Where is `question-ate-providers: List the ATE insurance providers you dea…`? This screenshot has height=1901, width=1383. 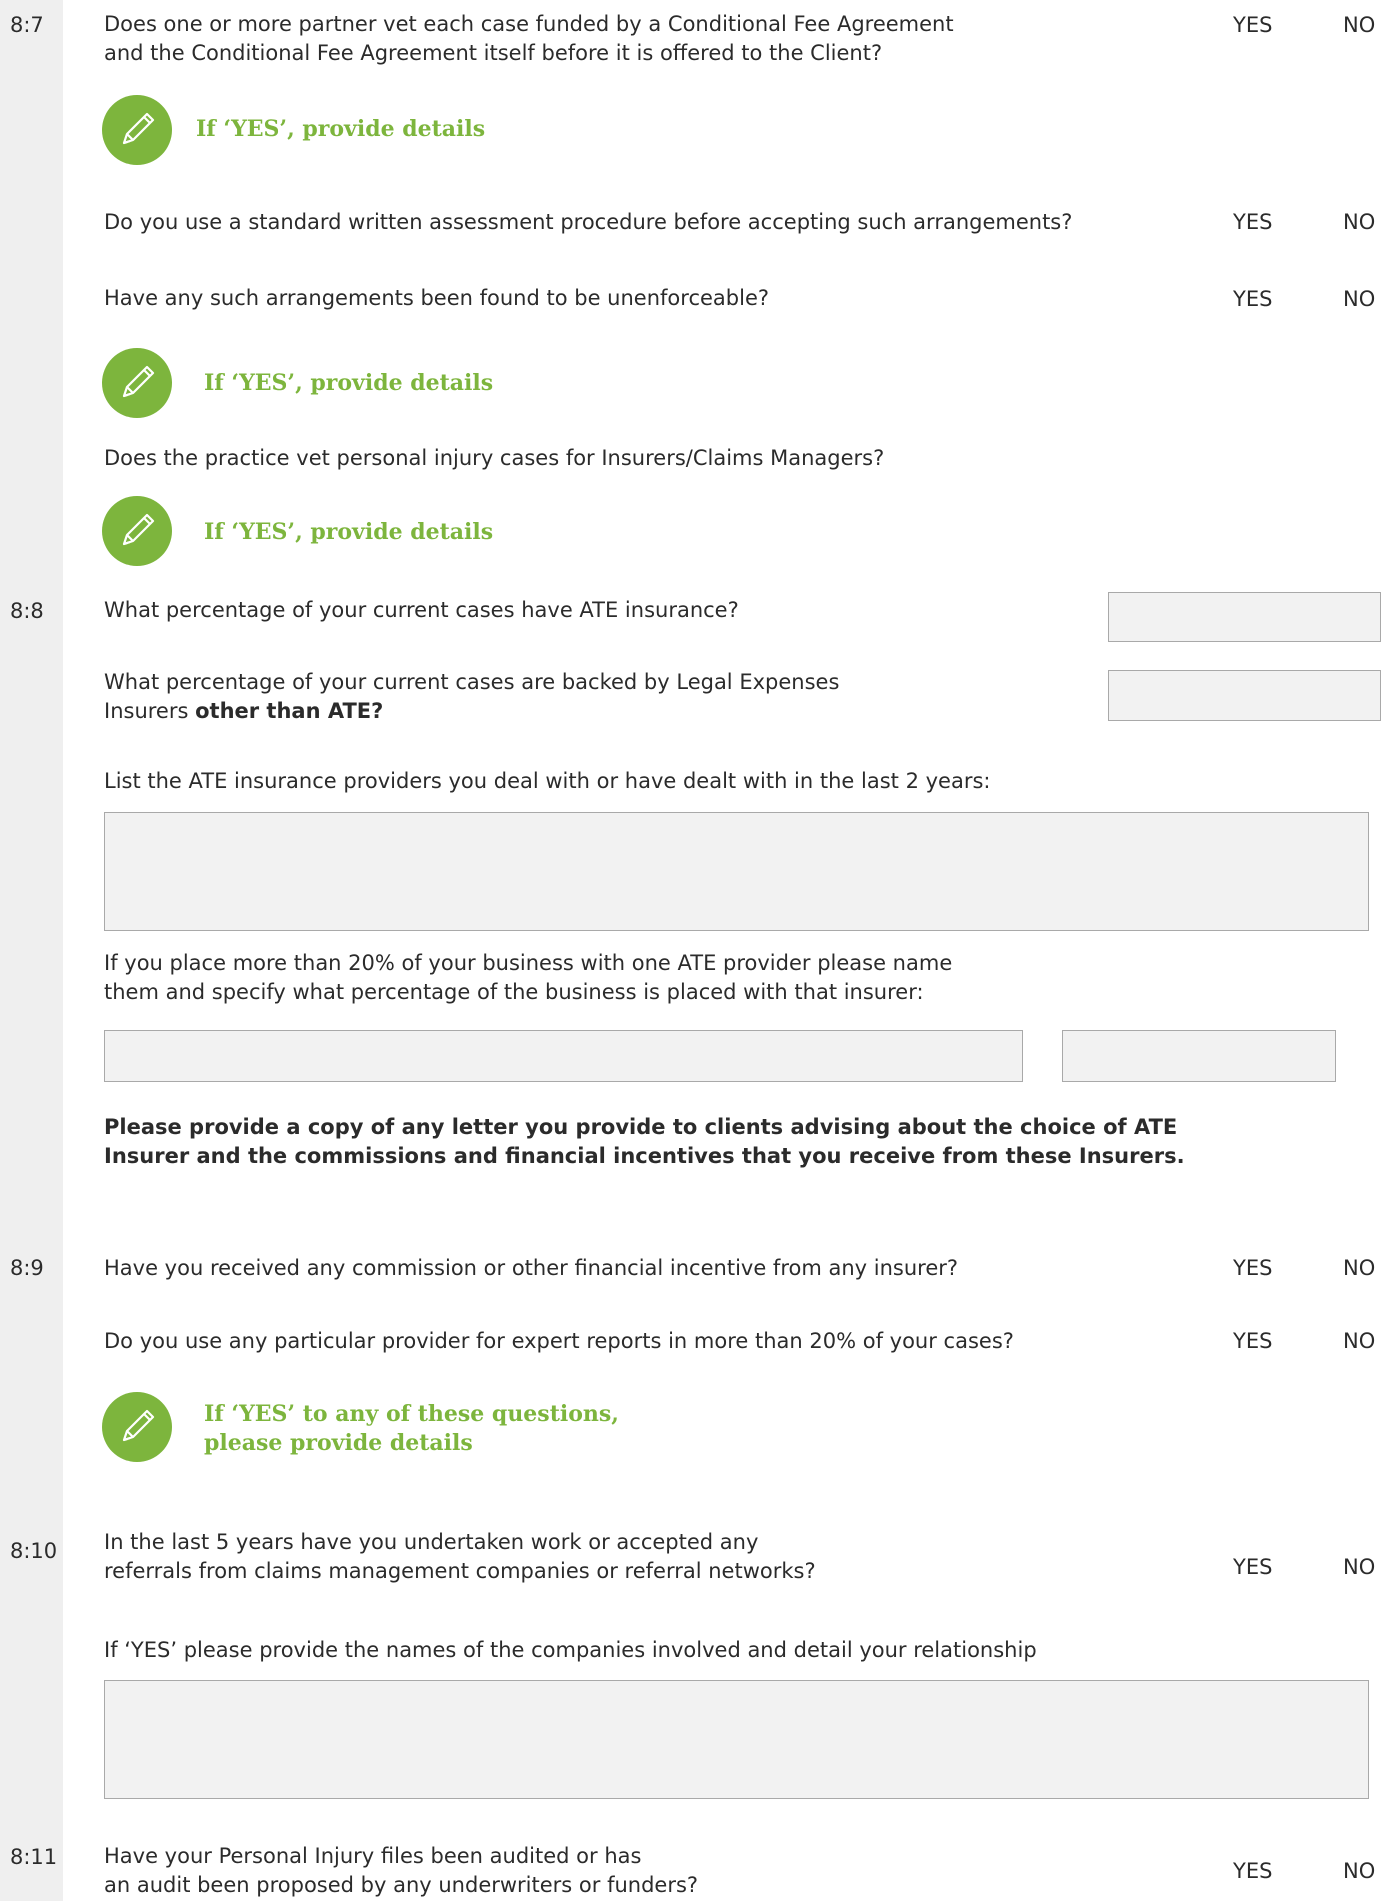 question-ate-providers: List the ATE insurance providers you dea… is located at coordinates (547, 781).